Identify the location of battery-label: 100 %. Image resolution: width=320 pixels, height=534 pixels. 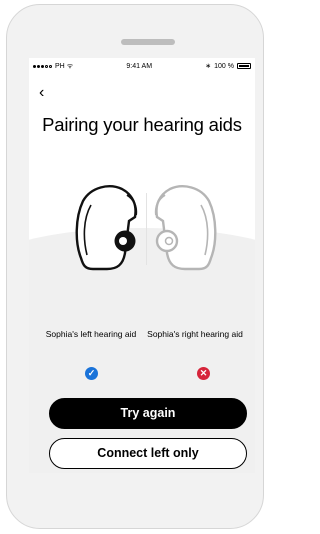
(224, 66).